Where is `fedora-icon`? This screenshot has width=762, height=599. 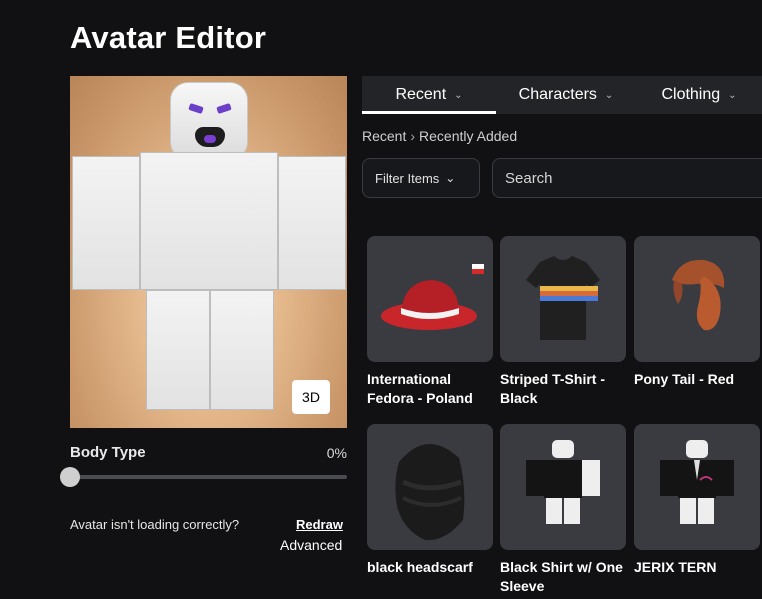
fedora-icon is located at coordinates (432, 297).